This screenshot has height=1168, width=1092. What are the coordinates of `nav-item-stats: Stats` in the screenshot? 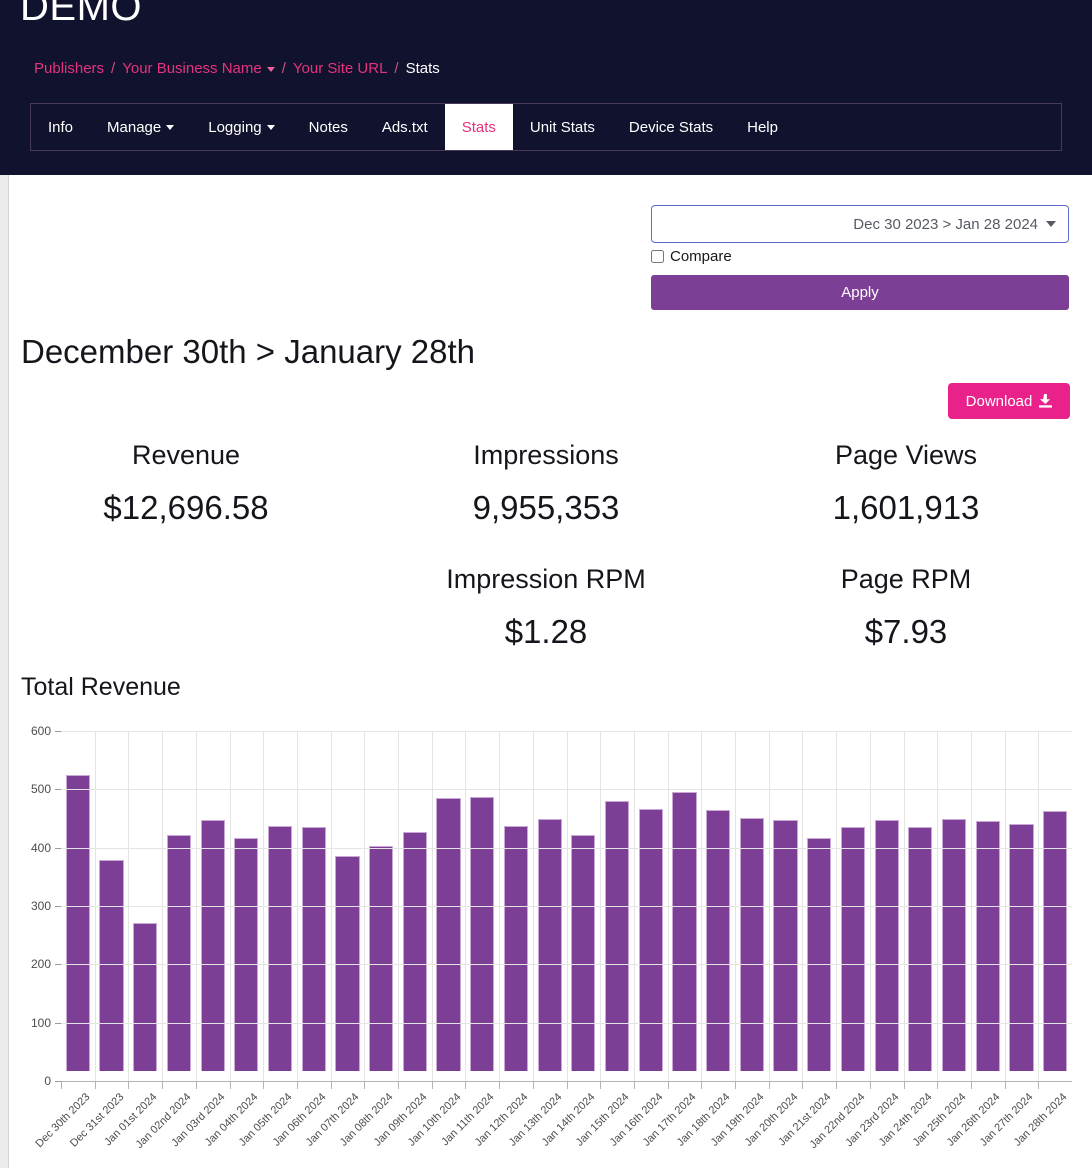 It's located at (478, 127).